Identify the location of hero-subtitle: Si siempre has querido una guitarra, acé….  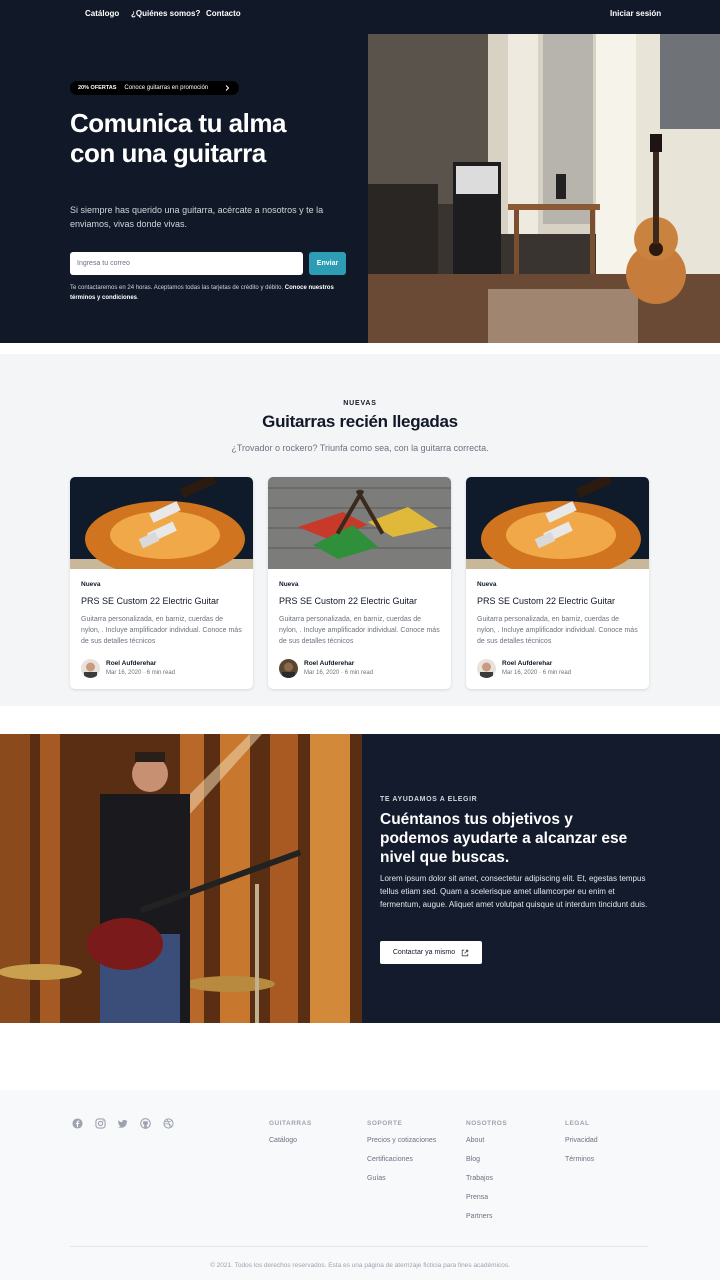
(197, 217).